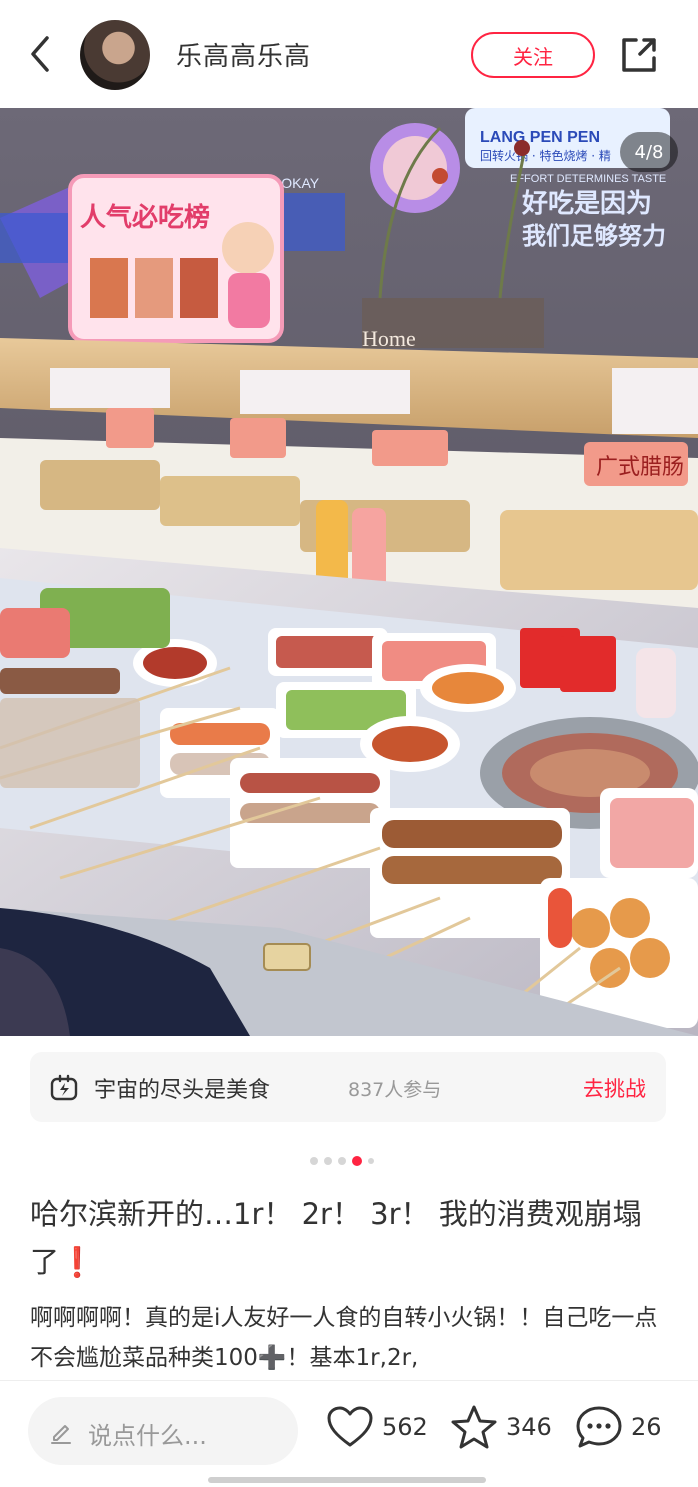 The image size is (698, 1487). What do you see at coordinates (349, 54) in the screenshot?
I see `top-bar: 乐高高乐高 关注` at bounding box center [349, 54].